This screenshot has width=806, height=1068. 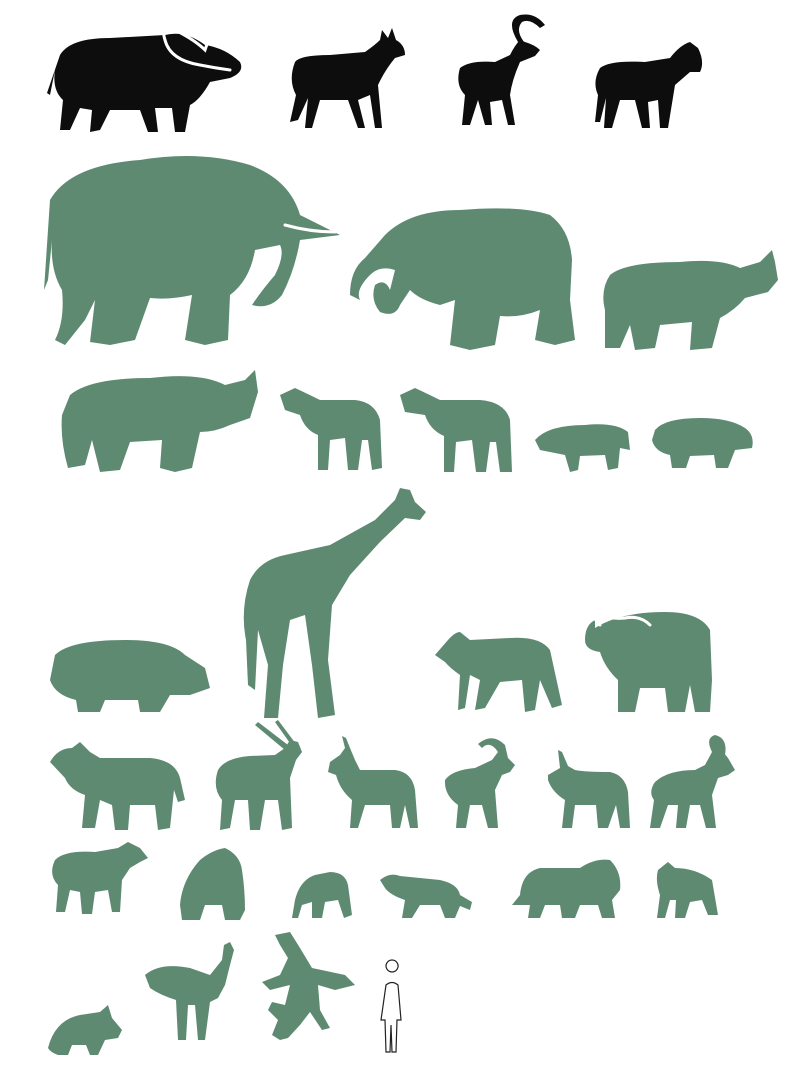 What do you see at coordinates (189, 991) in the screenshot?
I see `ostrich-silhouette` at bounding box center [189, 991].